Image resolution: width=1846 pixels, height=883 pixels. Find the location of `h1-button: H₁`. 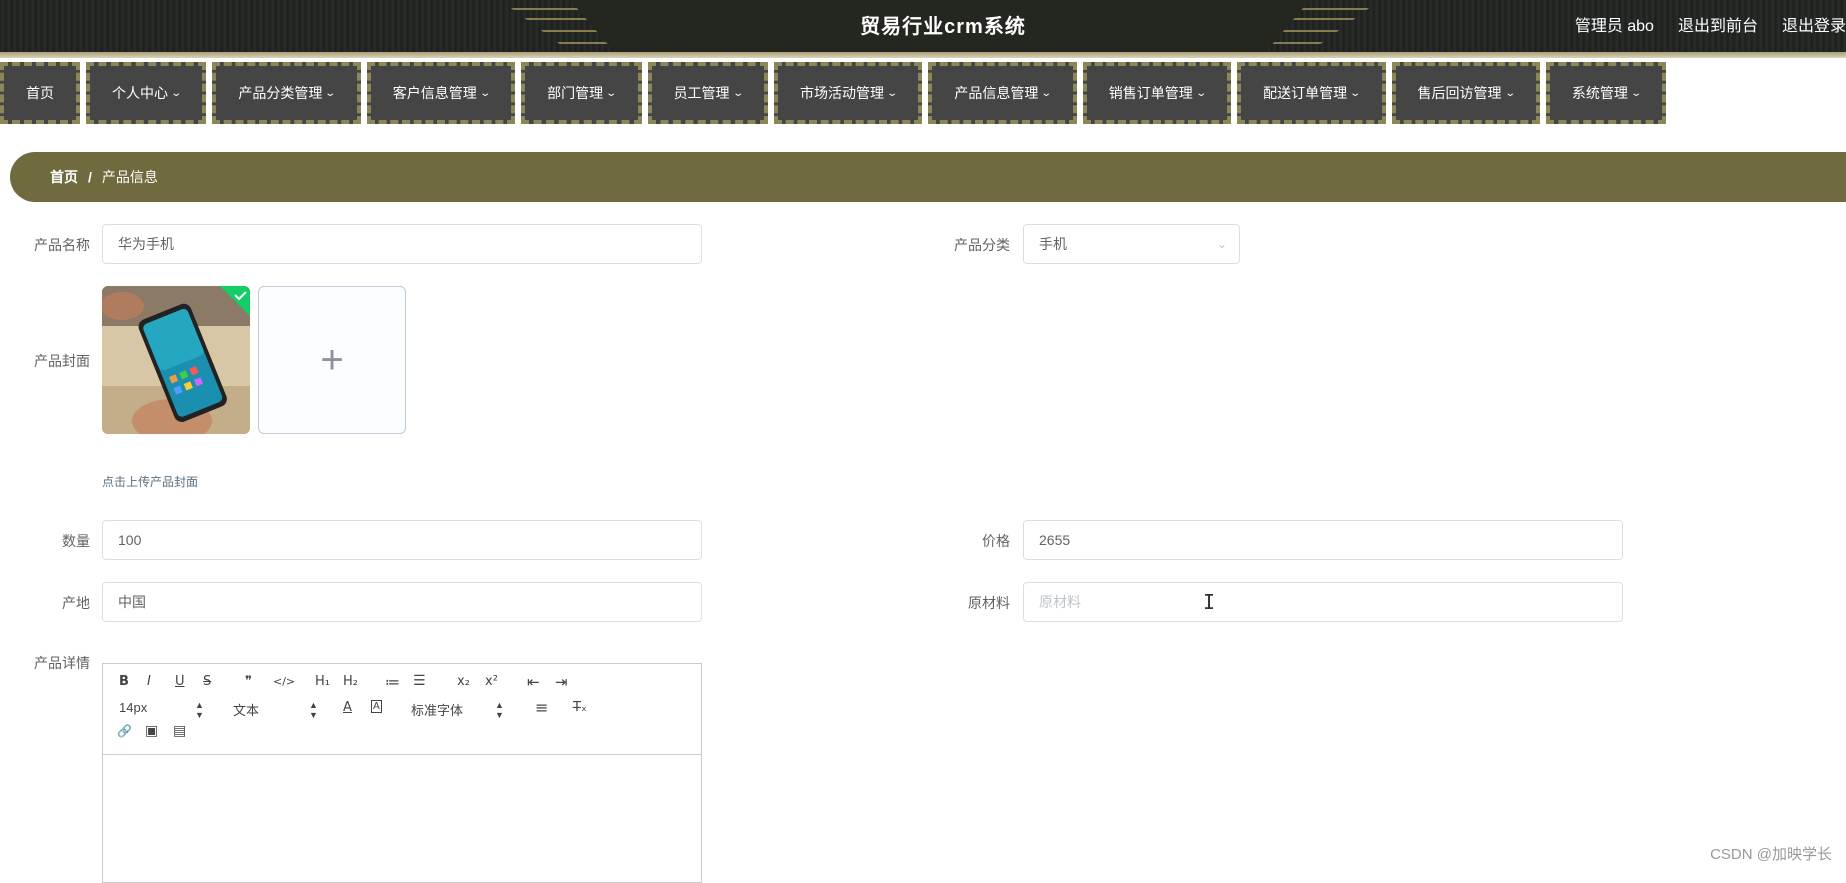

h1-button: H₁ is located at coordinates (322, 681).